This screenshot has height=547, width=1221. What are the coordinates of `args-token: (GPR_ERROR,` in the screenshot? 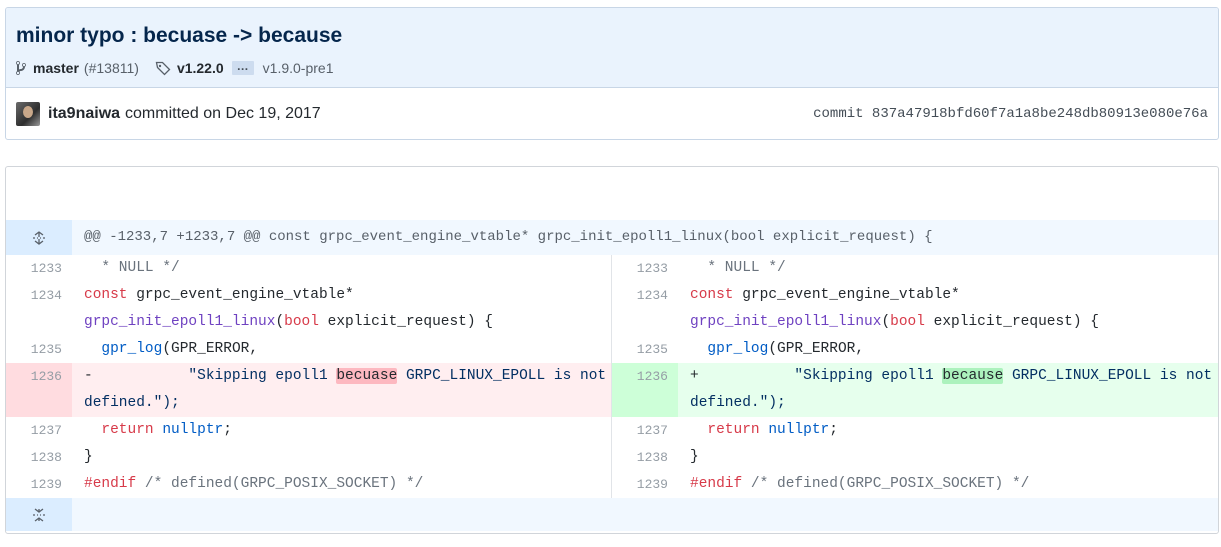 It's located at (210, 349).